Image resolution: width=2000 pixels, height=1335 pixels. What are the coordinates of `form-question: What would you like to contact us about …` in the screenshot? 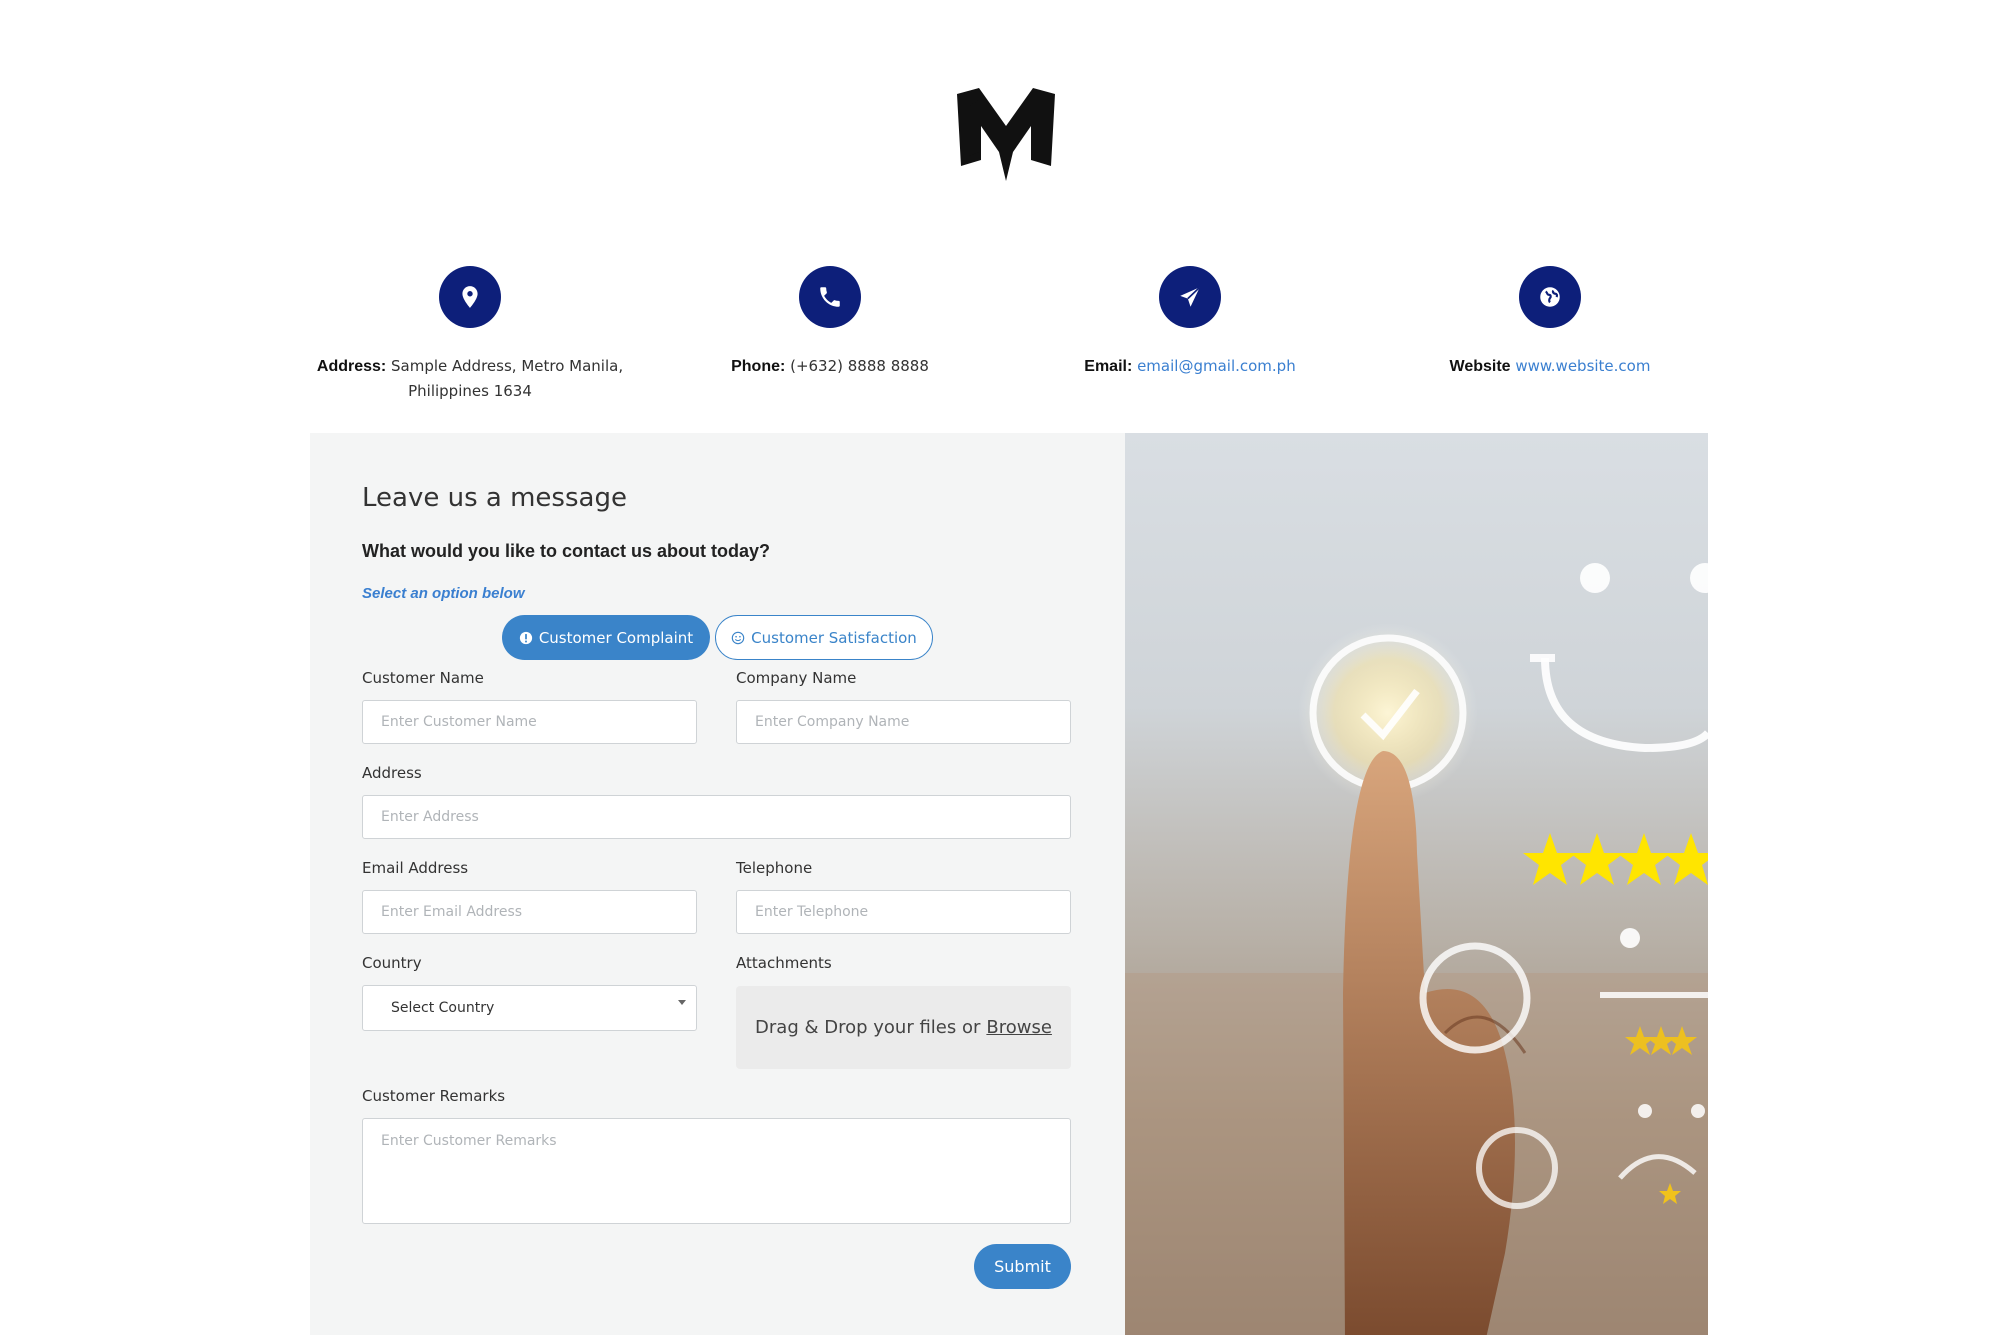 It's located at (566, 551).